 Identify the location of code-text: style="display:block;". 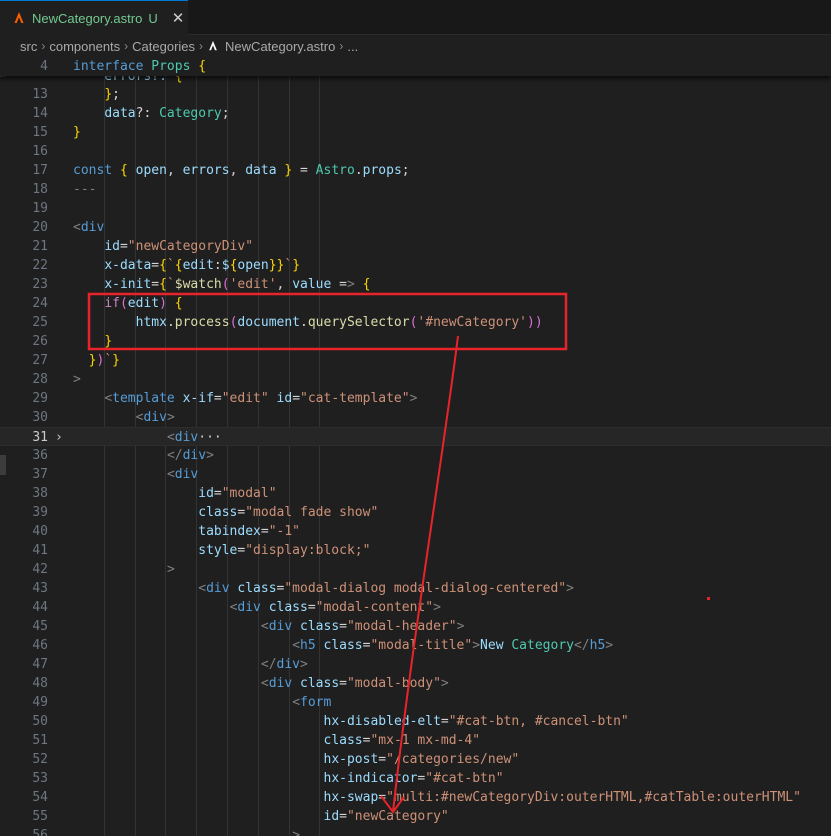
(284, 550).